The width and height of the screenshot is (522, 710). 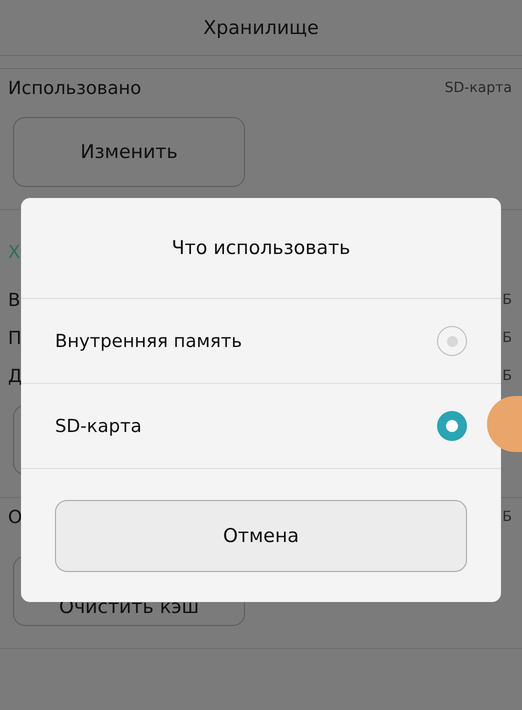 I want to click on option-label: Внутренняя память, so click(x=148, y=341).